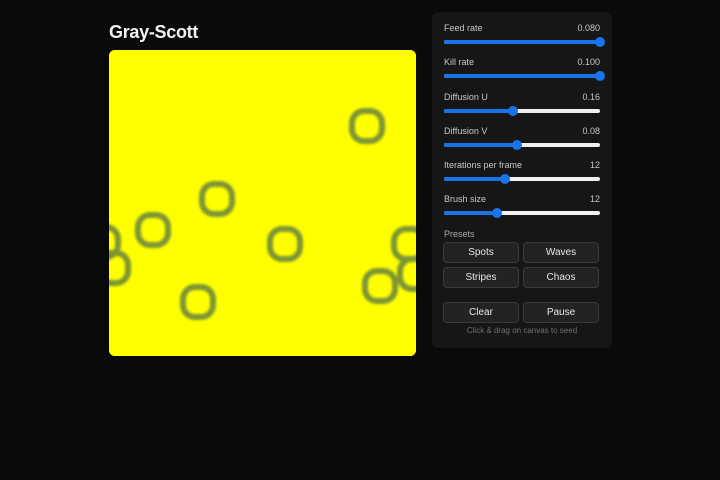  I want to click on slider-value: 0.16, so click(591, 97).